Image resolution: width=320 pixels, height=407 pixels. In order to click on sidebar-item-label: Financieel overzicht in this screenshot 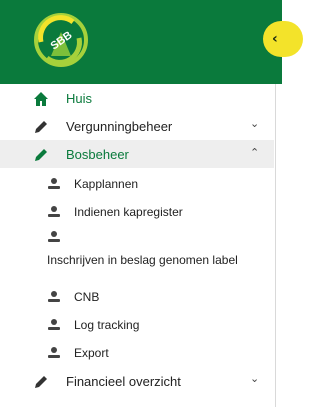, I will do `click(123, 381)`.